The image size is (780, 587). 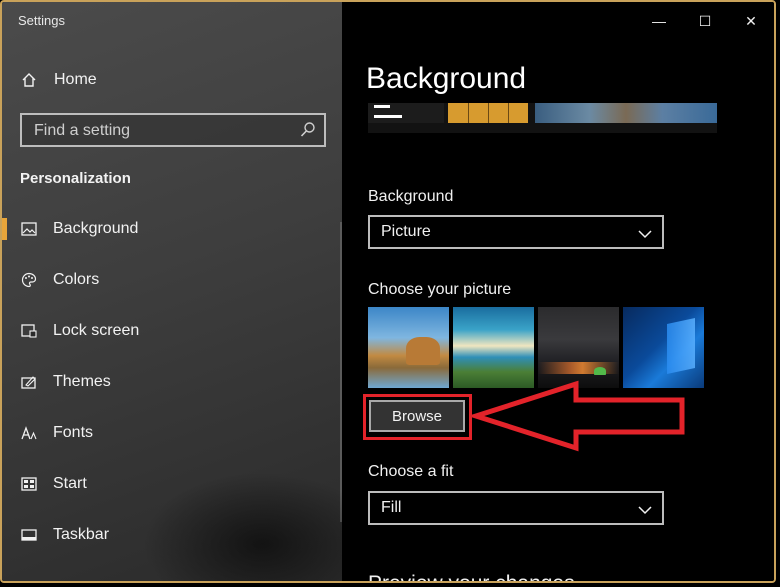 What do you see at coordinates (167, 331) in the screenshot?
I see `sidebar-item-lock-screen: Lock screen` at bounding box center [167, 331].